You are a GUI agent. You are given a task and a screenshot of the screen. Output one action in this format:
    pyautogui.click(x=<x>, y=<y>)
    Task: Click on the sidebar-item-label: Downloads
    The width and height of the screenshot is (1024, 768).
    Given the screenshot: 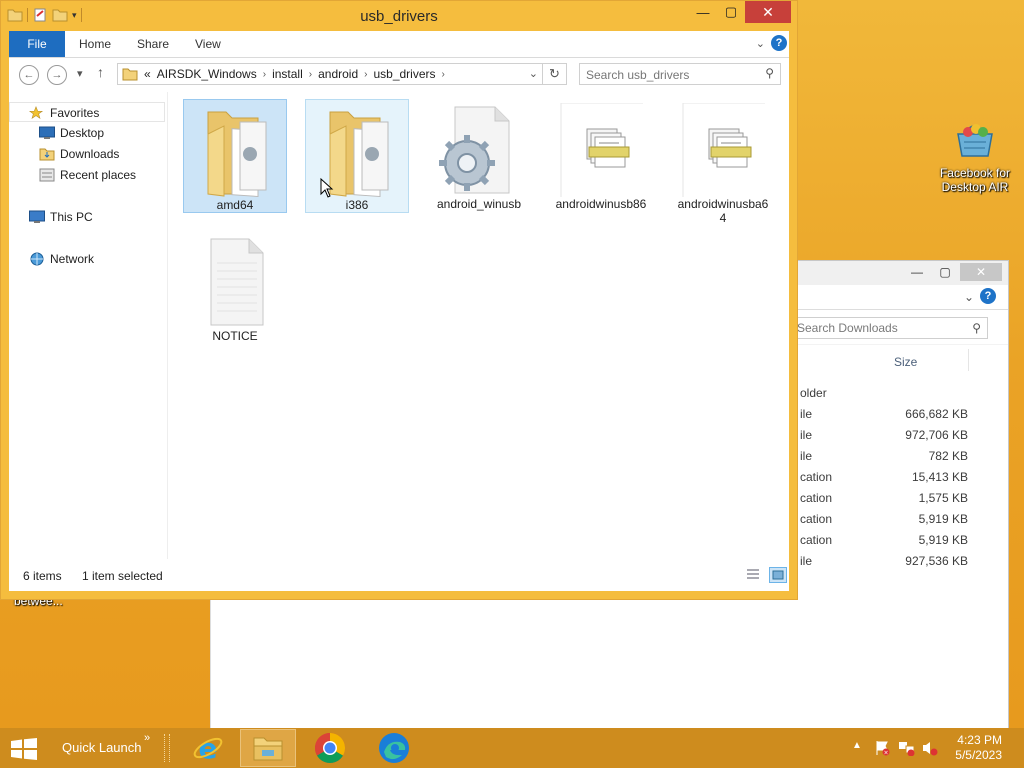 What is the action you would take?
    pyautogui.click(x=90, y=154)
    